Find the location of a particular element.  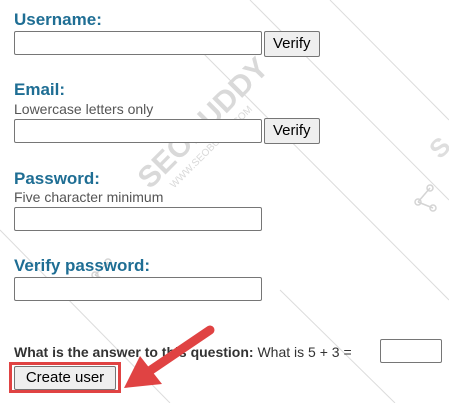

username-label: Username: is located at coordinates (58, 19).